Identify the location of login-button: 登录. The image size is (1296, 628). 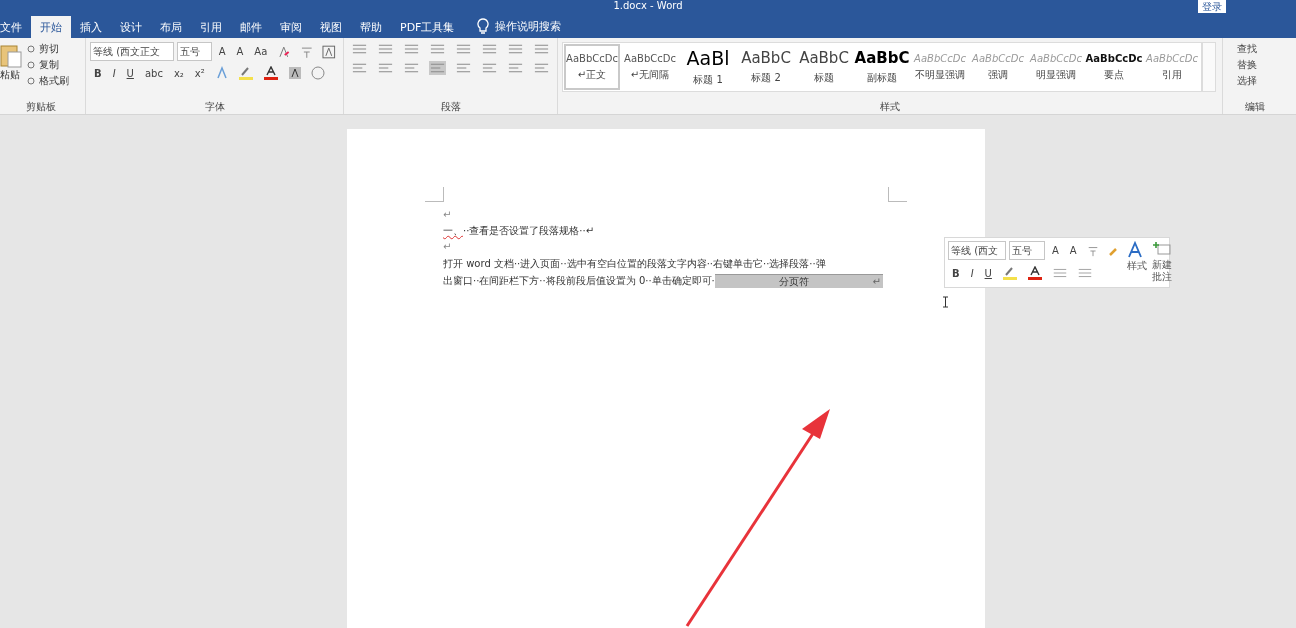
(1212, 6).